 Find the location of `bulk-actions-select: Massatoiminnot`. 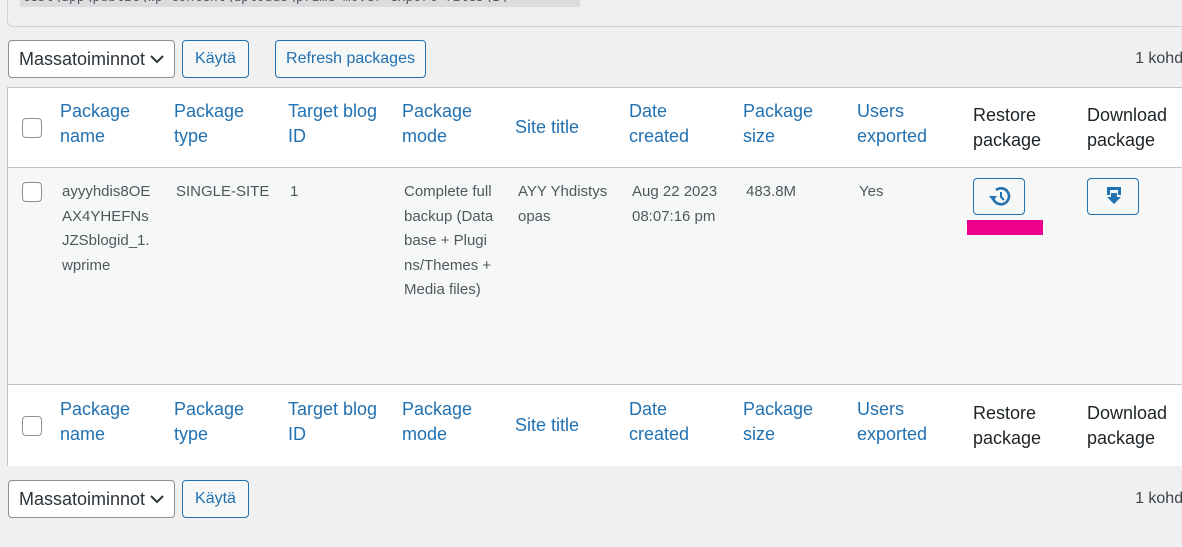

bulk-actions-select: Massatoiminnot is located at coordinates (91, 59).